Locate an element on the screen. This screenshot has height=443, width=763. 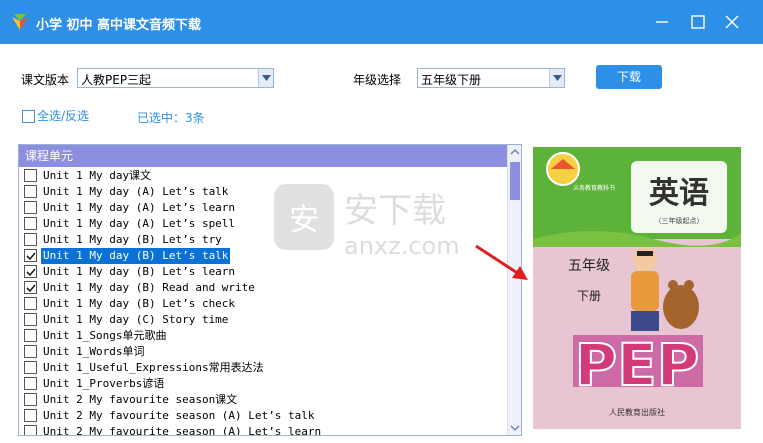
edition-dropdown-button is located at coordinates (265, 78).